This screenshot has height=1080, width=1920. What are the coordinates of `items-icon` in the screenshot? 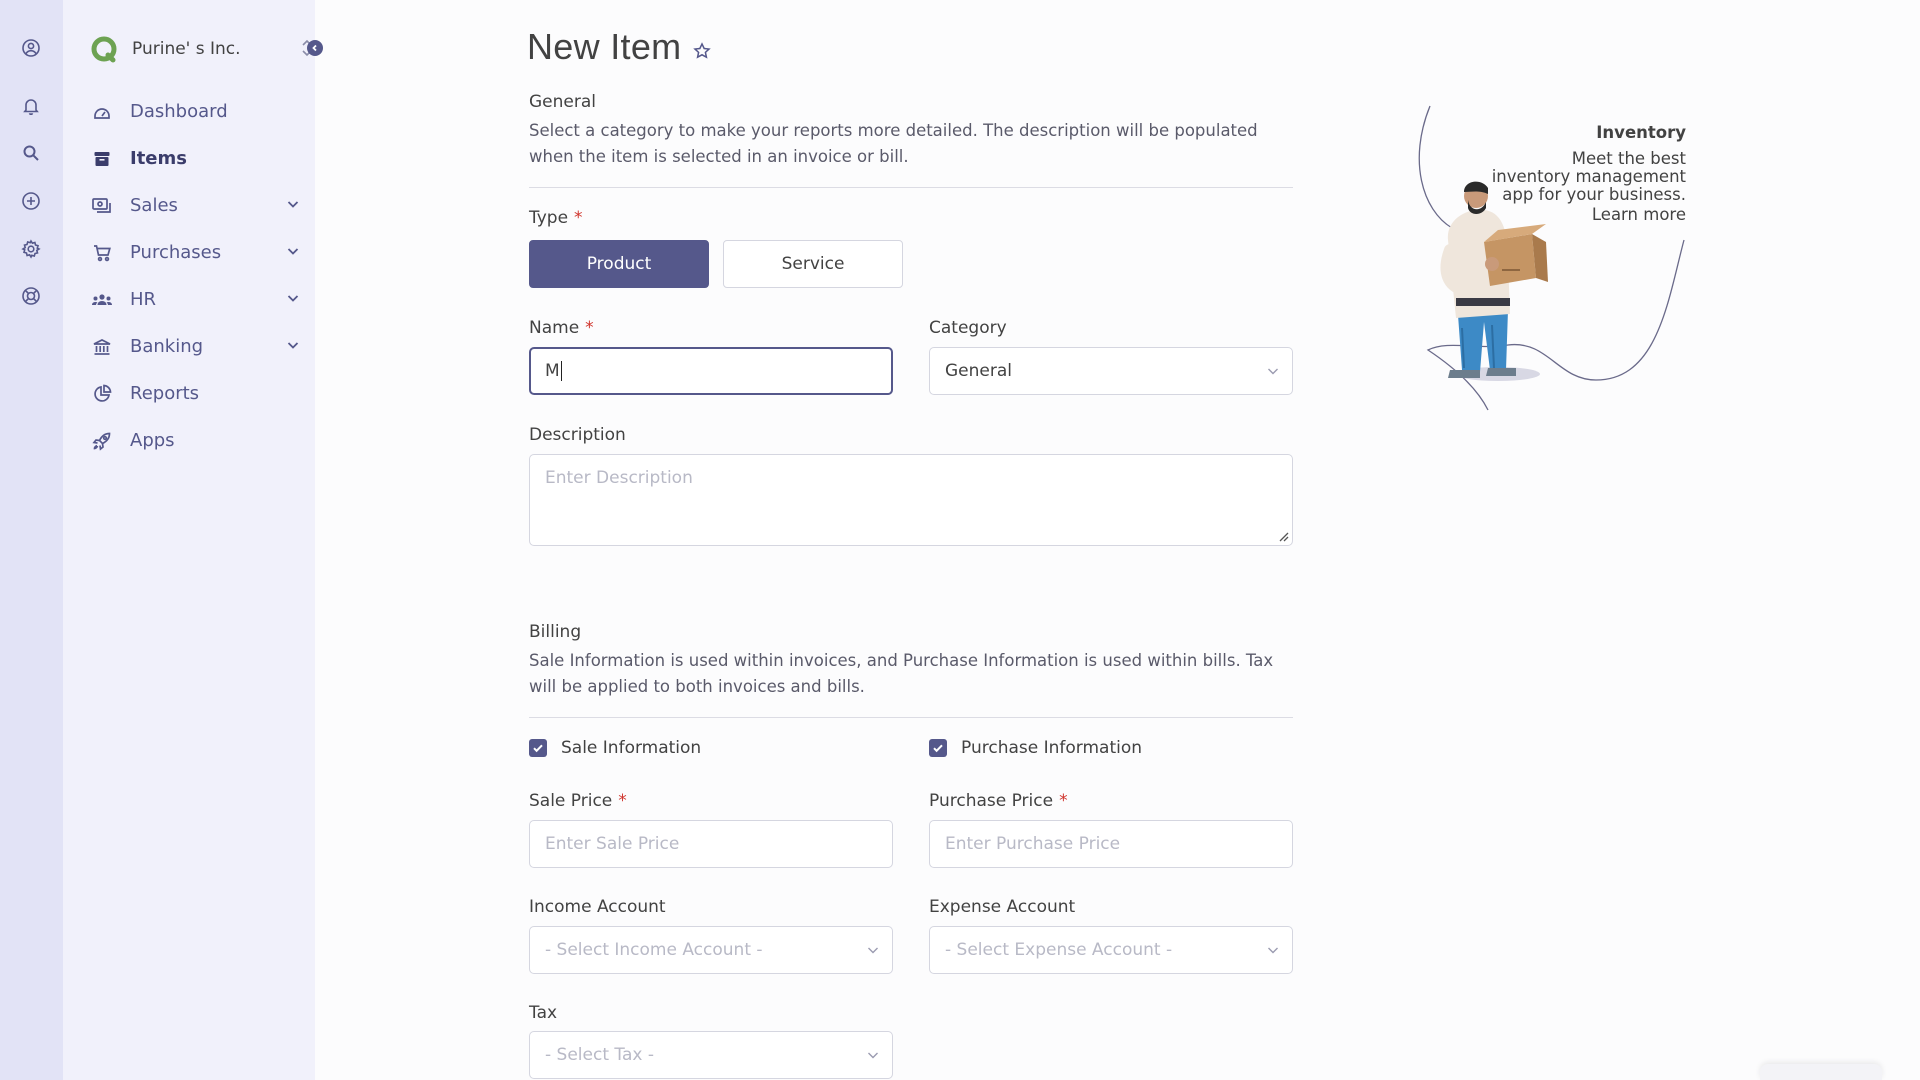 It's located at (102, 159).